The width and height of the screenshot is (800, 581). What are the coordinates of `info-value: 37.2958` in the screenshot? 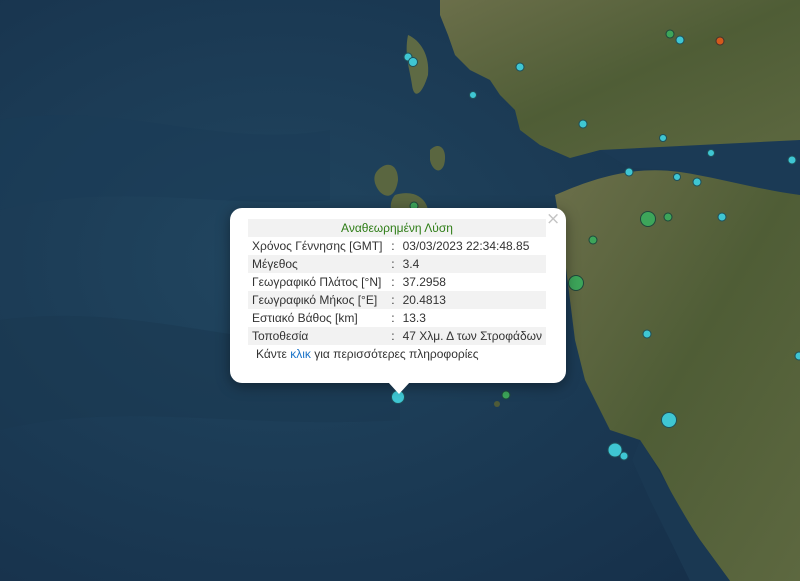 It's located at (424, 282).